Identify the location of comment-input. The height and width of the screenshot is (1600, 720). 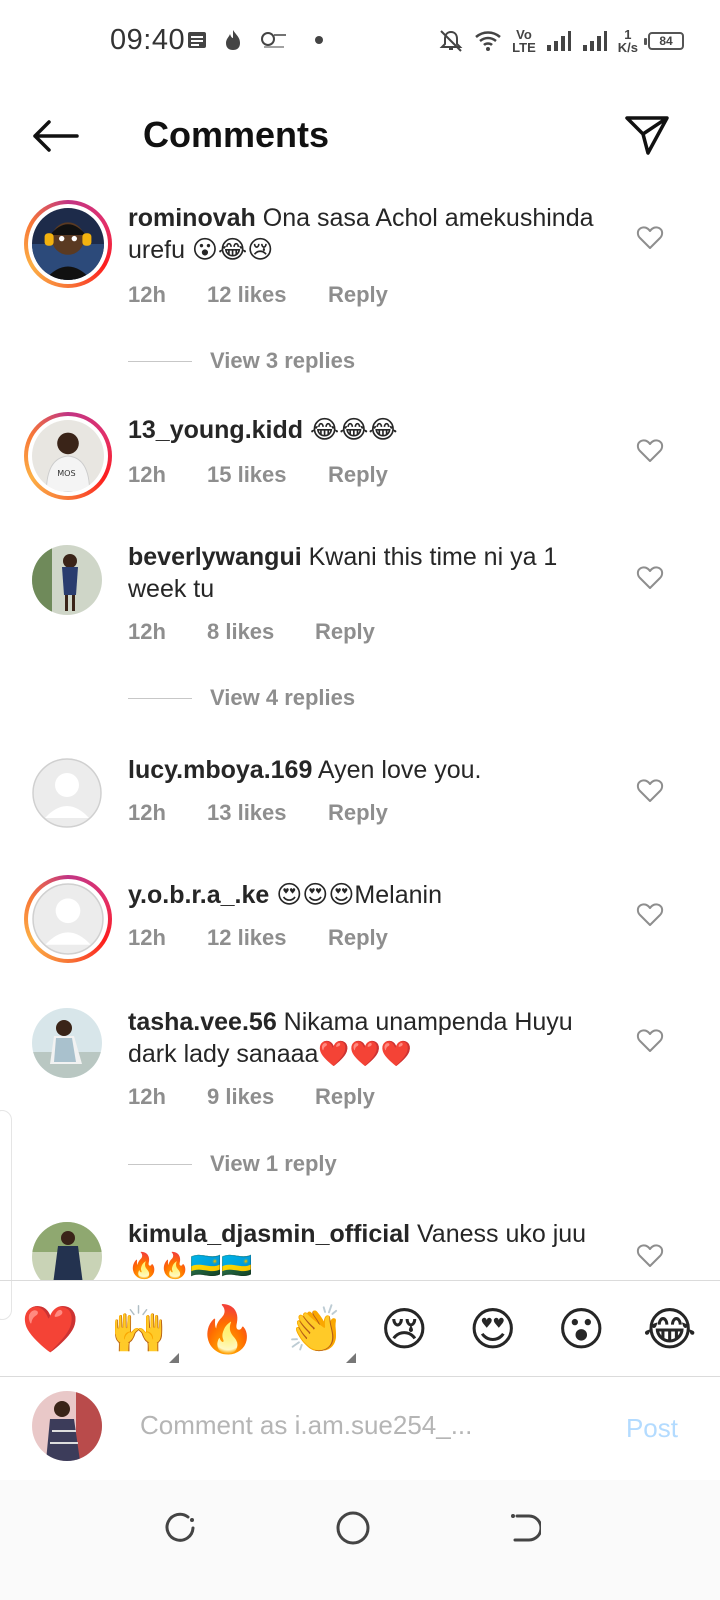
(360, 1425).